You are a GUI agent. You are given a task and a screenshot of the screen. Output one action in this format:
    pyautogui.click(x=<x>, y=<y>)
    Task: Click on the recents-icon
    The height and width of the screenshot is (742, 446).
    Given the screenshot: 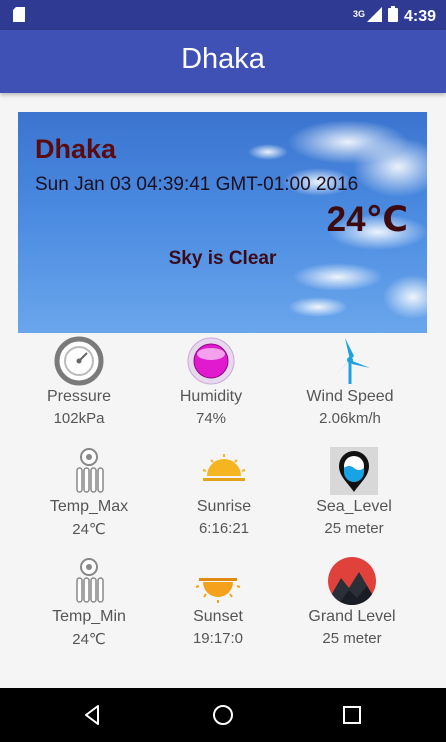 What is the action you would take?
    pyautogui.click(x=352, y=715)
    